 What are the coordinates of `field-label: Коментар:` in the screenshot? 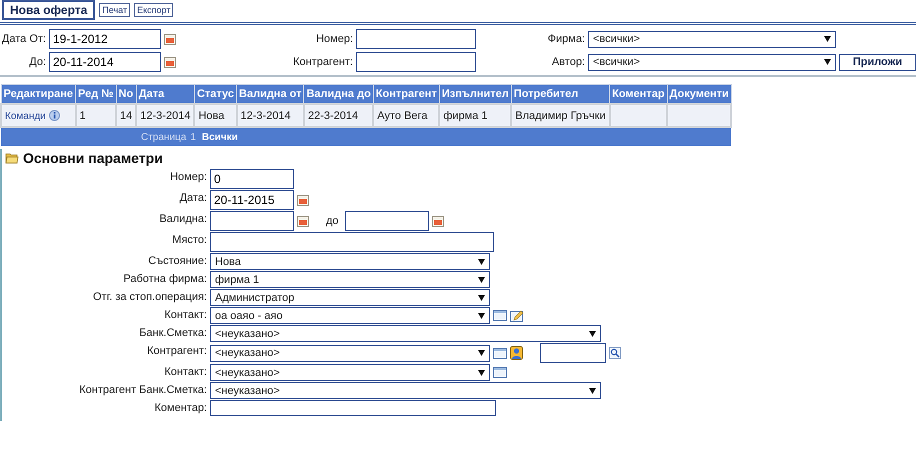 It's located at (180, 408).